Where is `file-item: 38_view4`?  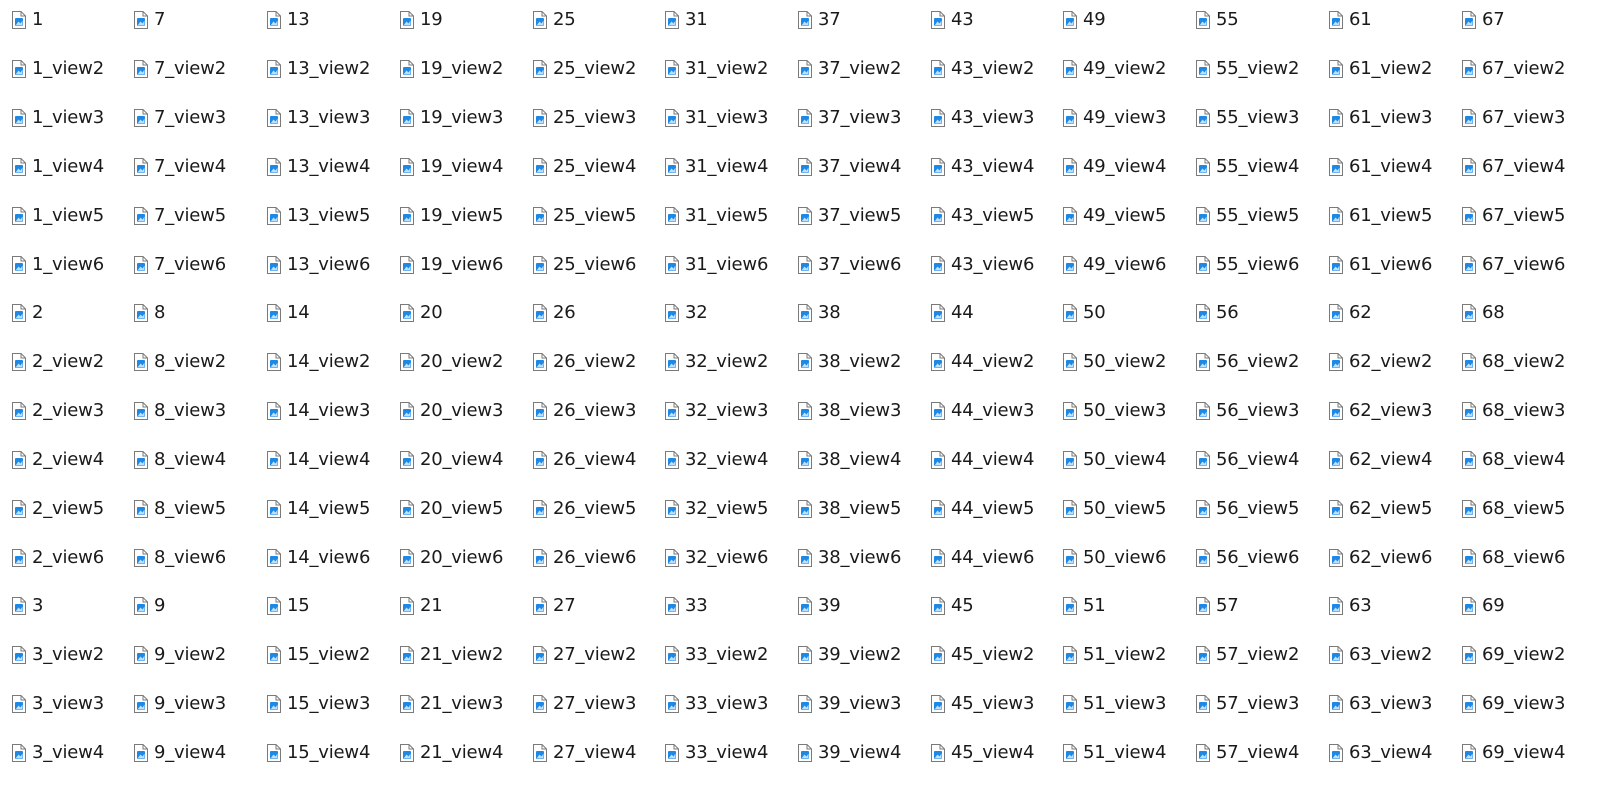 file-item: 38_view4 is located at coordinates (849, 460).